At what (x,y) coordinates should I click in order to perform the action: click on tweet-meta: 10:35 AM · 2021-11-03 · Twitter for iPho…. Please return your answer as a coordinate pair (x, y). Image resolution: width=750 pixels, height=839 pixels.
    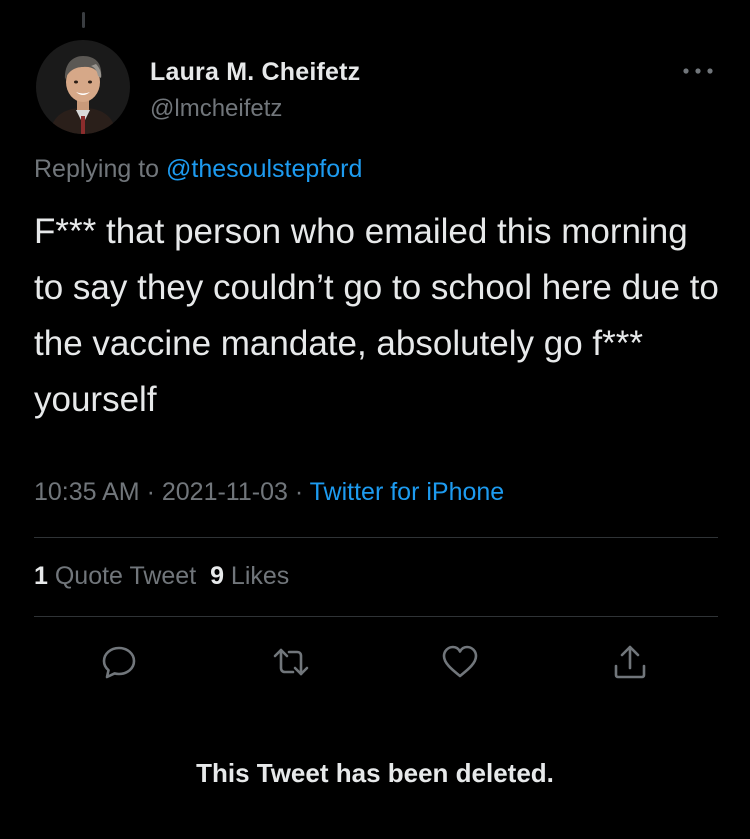
    Looking at the image, I should click on (269, 492).